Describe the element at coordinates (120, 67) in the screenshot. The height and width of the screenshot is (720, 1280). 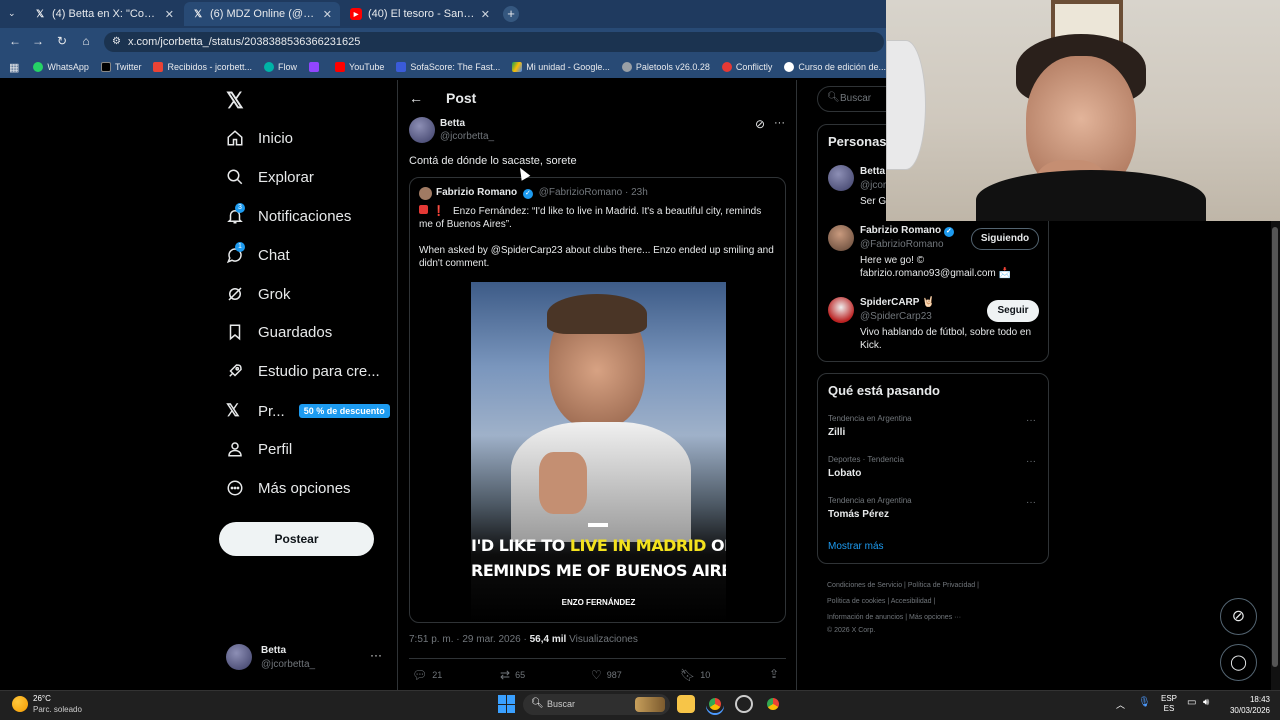
I see `bookmark-twitter: Twitter` at that location.